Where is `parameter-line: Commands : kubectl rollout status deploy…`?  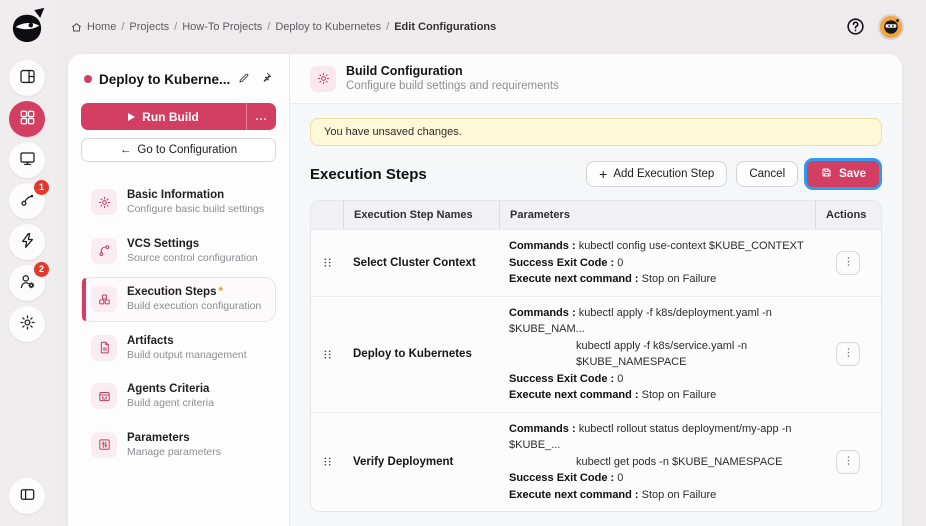
parameter-line: Commands : kubectl rollout status deploy… is located at coordinates (650, 437).